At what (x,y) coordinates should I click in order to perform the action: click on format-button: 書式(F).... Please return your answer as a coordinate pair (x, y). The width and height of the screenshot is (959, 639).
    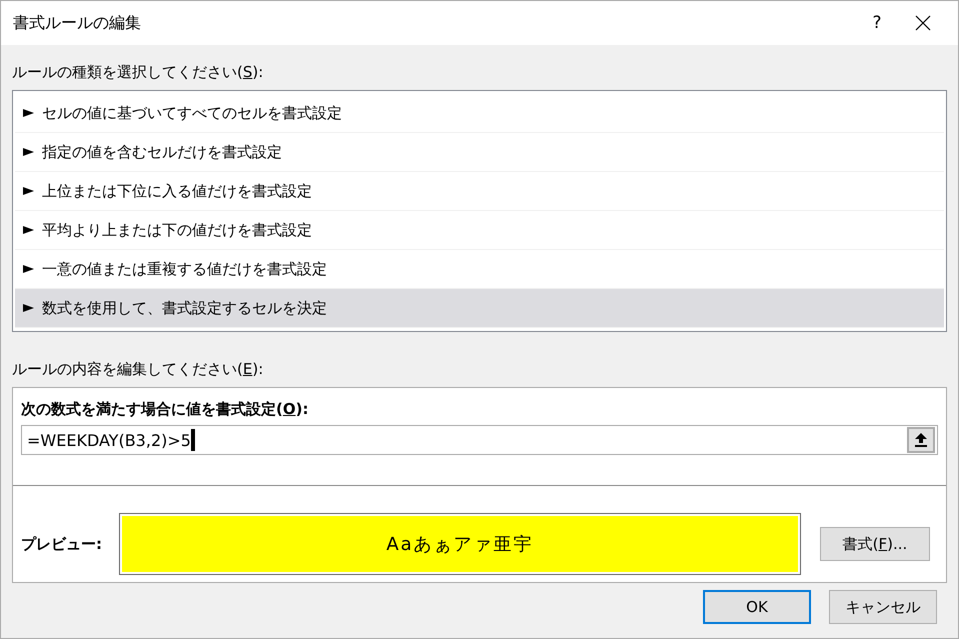
    Looking at the image, I should click on (875, 544).